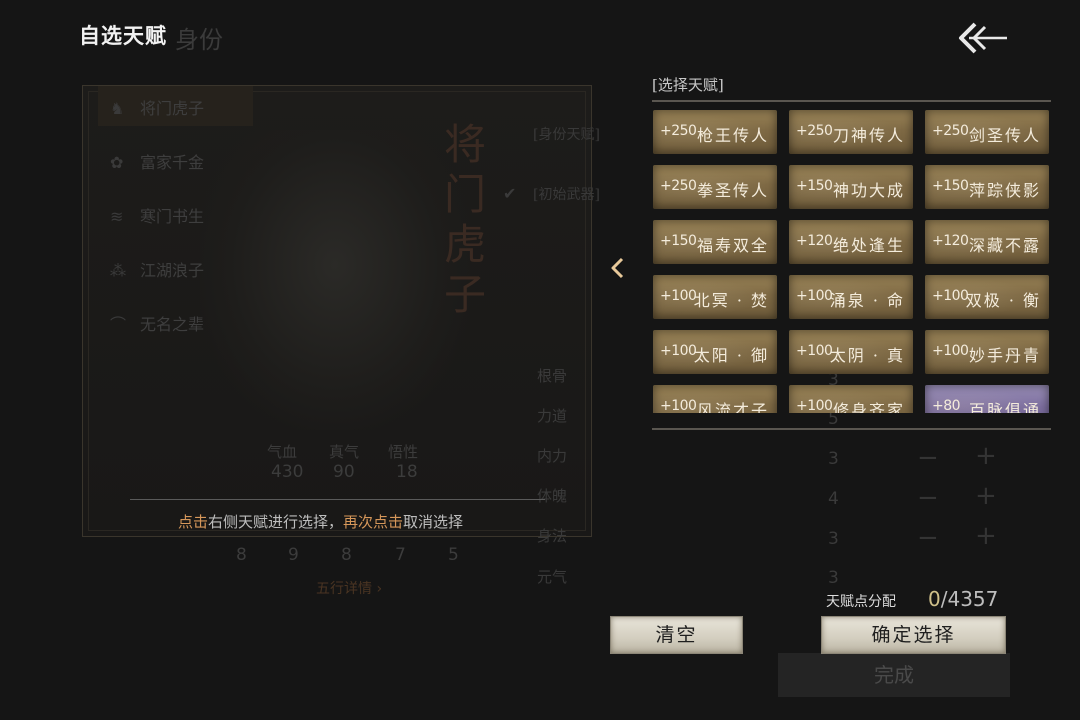 This screenshot has height=720, width=1080. Describe the element at coordinates (157, 162) in the screenshot. I see `sidebar-item: ✿ 富家千金` at that location.